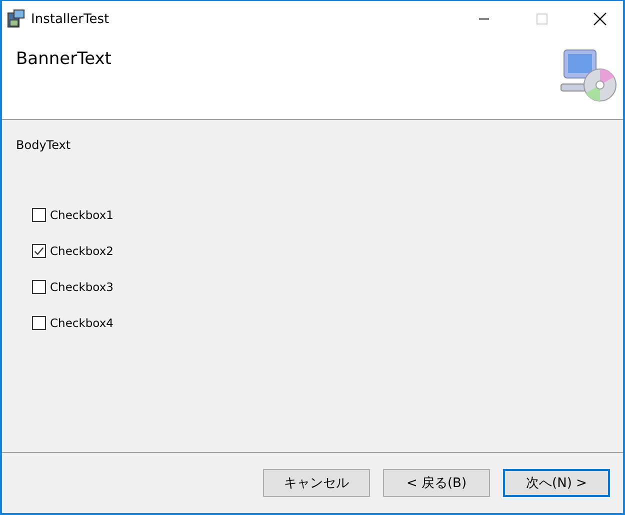  Describe the element at coordinates (600, 19) in the screenshot. I see `close-icon` at that location.